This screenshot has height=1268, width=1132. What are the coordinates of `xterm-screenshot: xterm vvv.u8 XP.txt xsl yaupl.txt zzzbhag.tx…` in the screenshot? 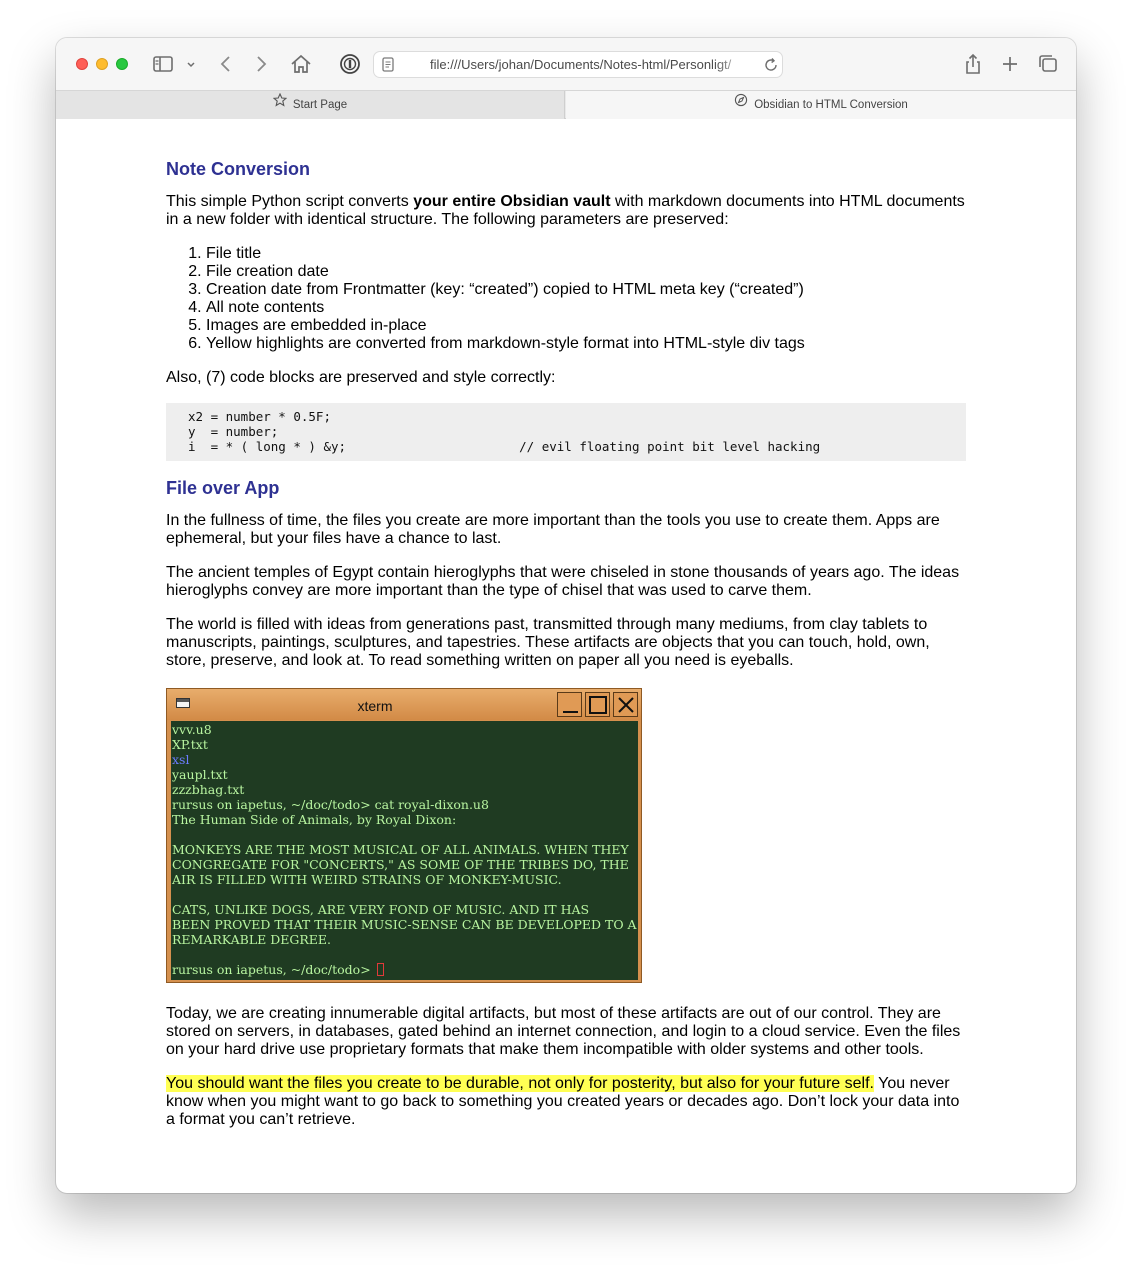 It's located at (404, 835).